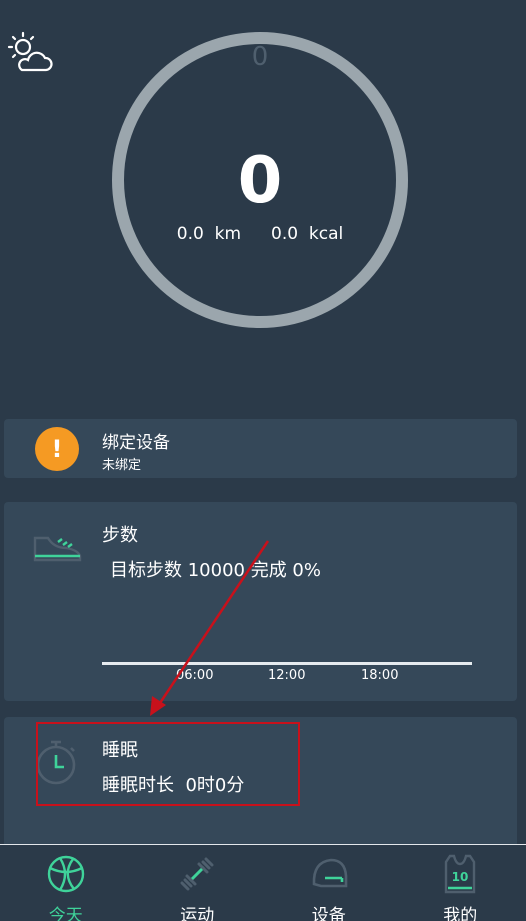  I want to click on sneaker-icon, so click(57, 549).